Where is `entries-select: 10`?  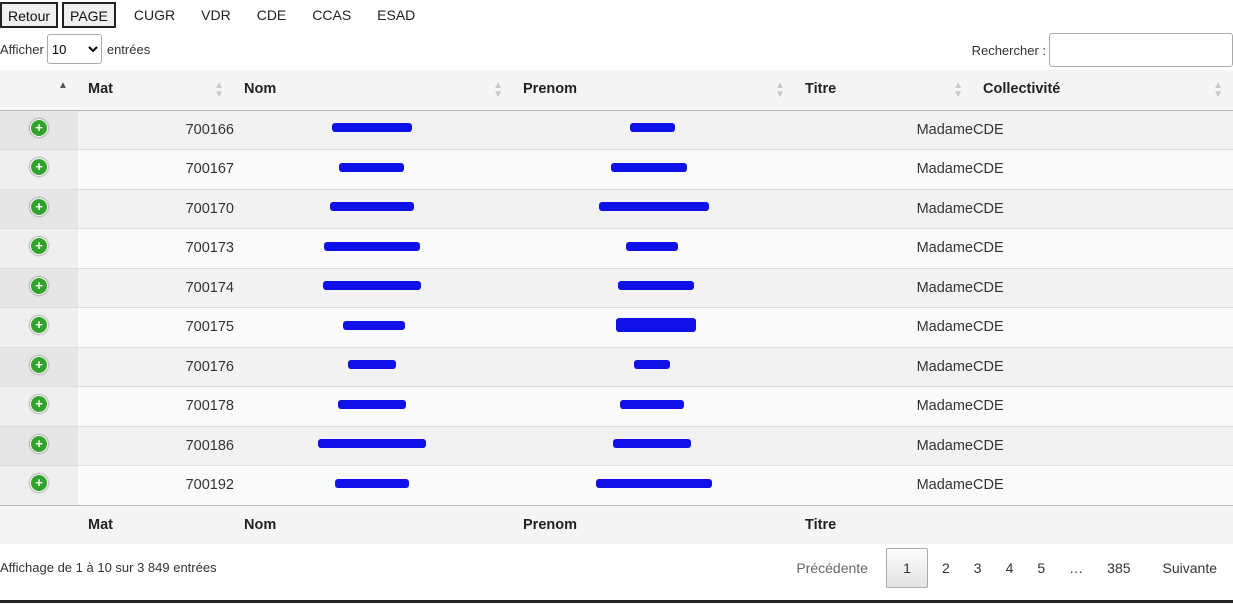 entries-select: 10 is located at coordinates (74, 49).